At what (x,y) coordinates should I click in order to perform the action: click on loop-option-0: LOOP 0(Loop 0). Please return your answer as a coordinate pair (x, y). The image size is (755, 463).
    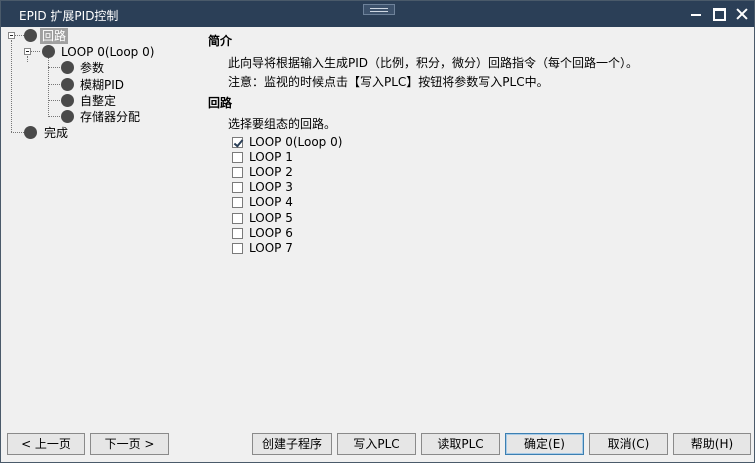
    Looking at the image, I should click on (287, 142).